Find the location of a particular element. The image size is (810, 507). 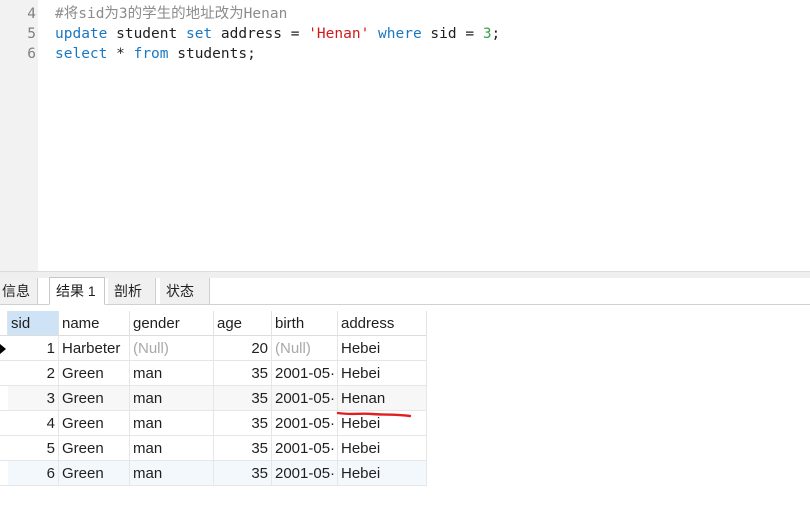

code-text: #将sid为3的学生的地址改为Henan is located at coordinates (171, 14).